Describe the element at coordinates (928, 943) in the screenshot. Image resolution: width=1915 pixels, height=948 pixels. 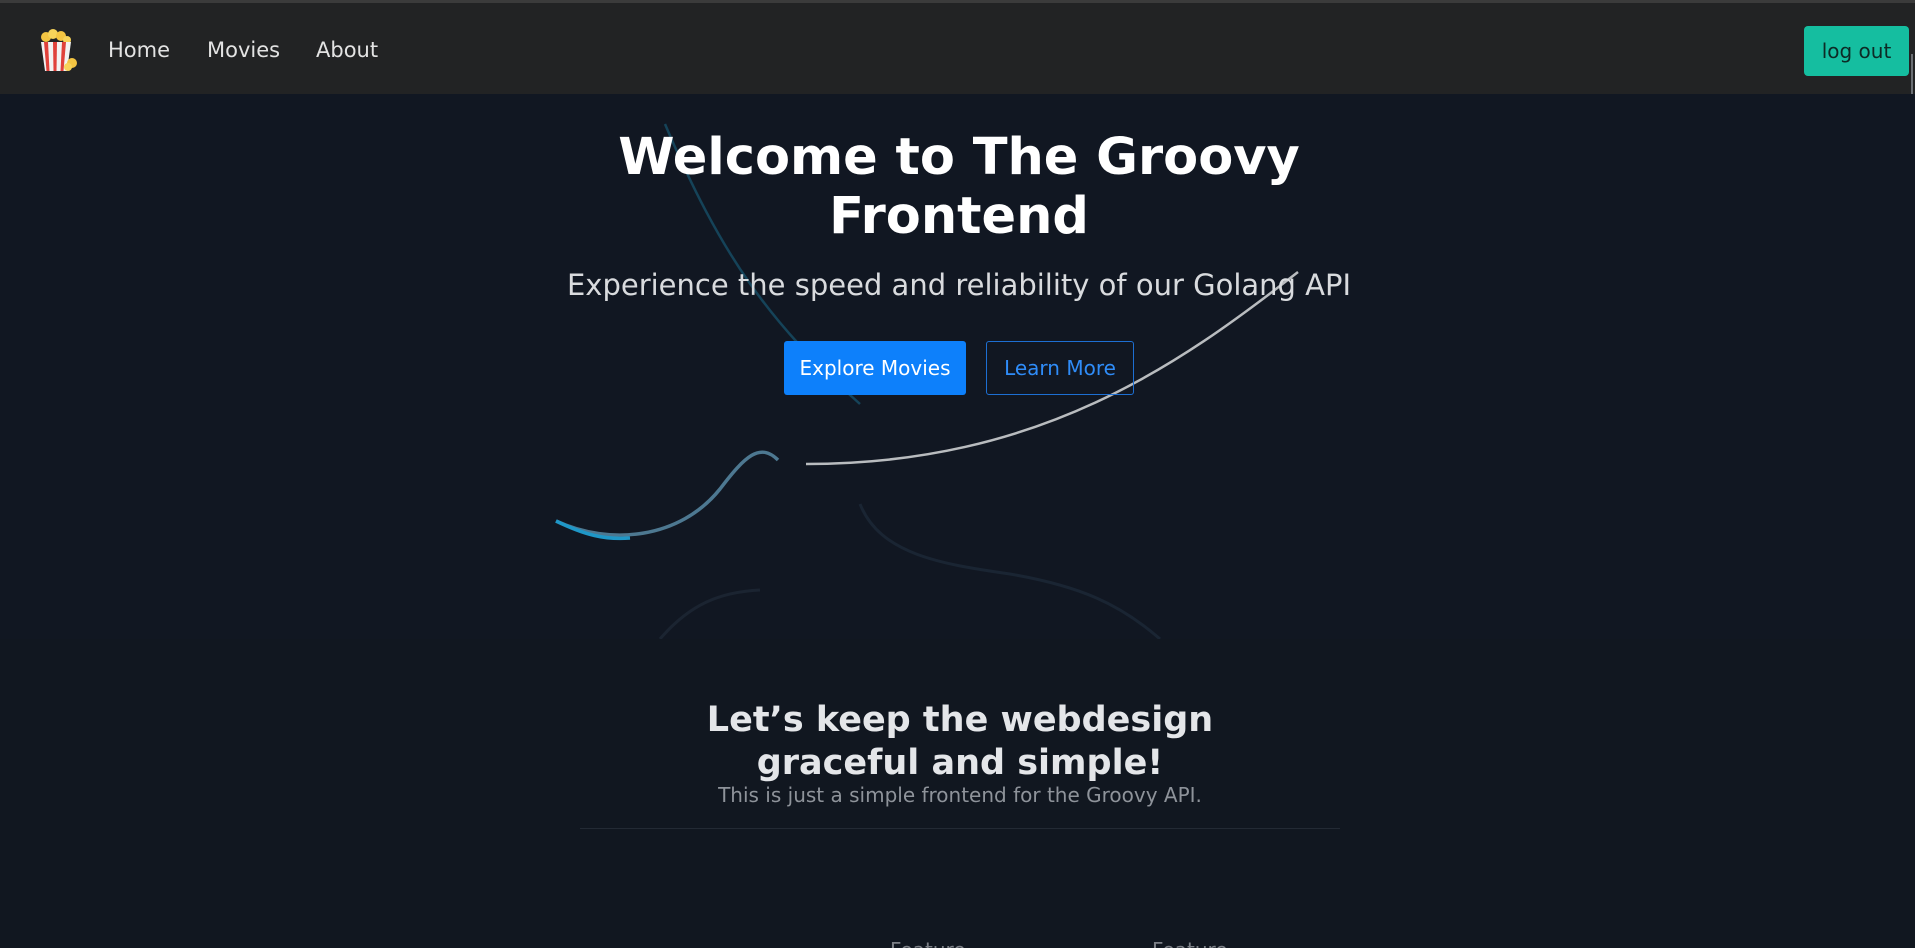
I see `partially-visible-heading-1: Feature` at that location.